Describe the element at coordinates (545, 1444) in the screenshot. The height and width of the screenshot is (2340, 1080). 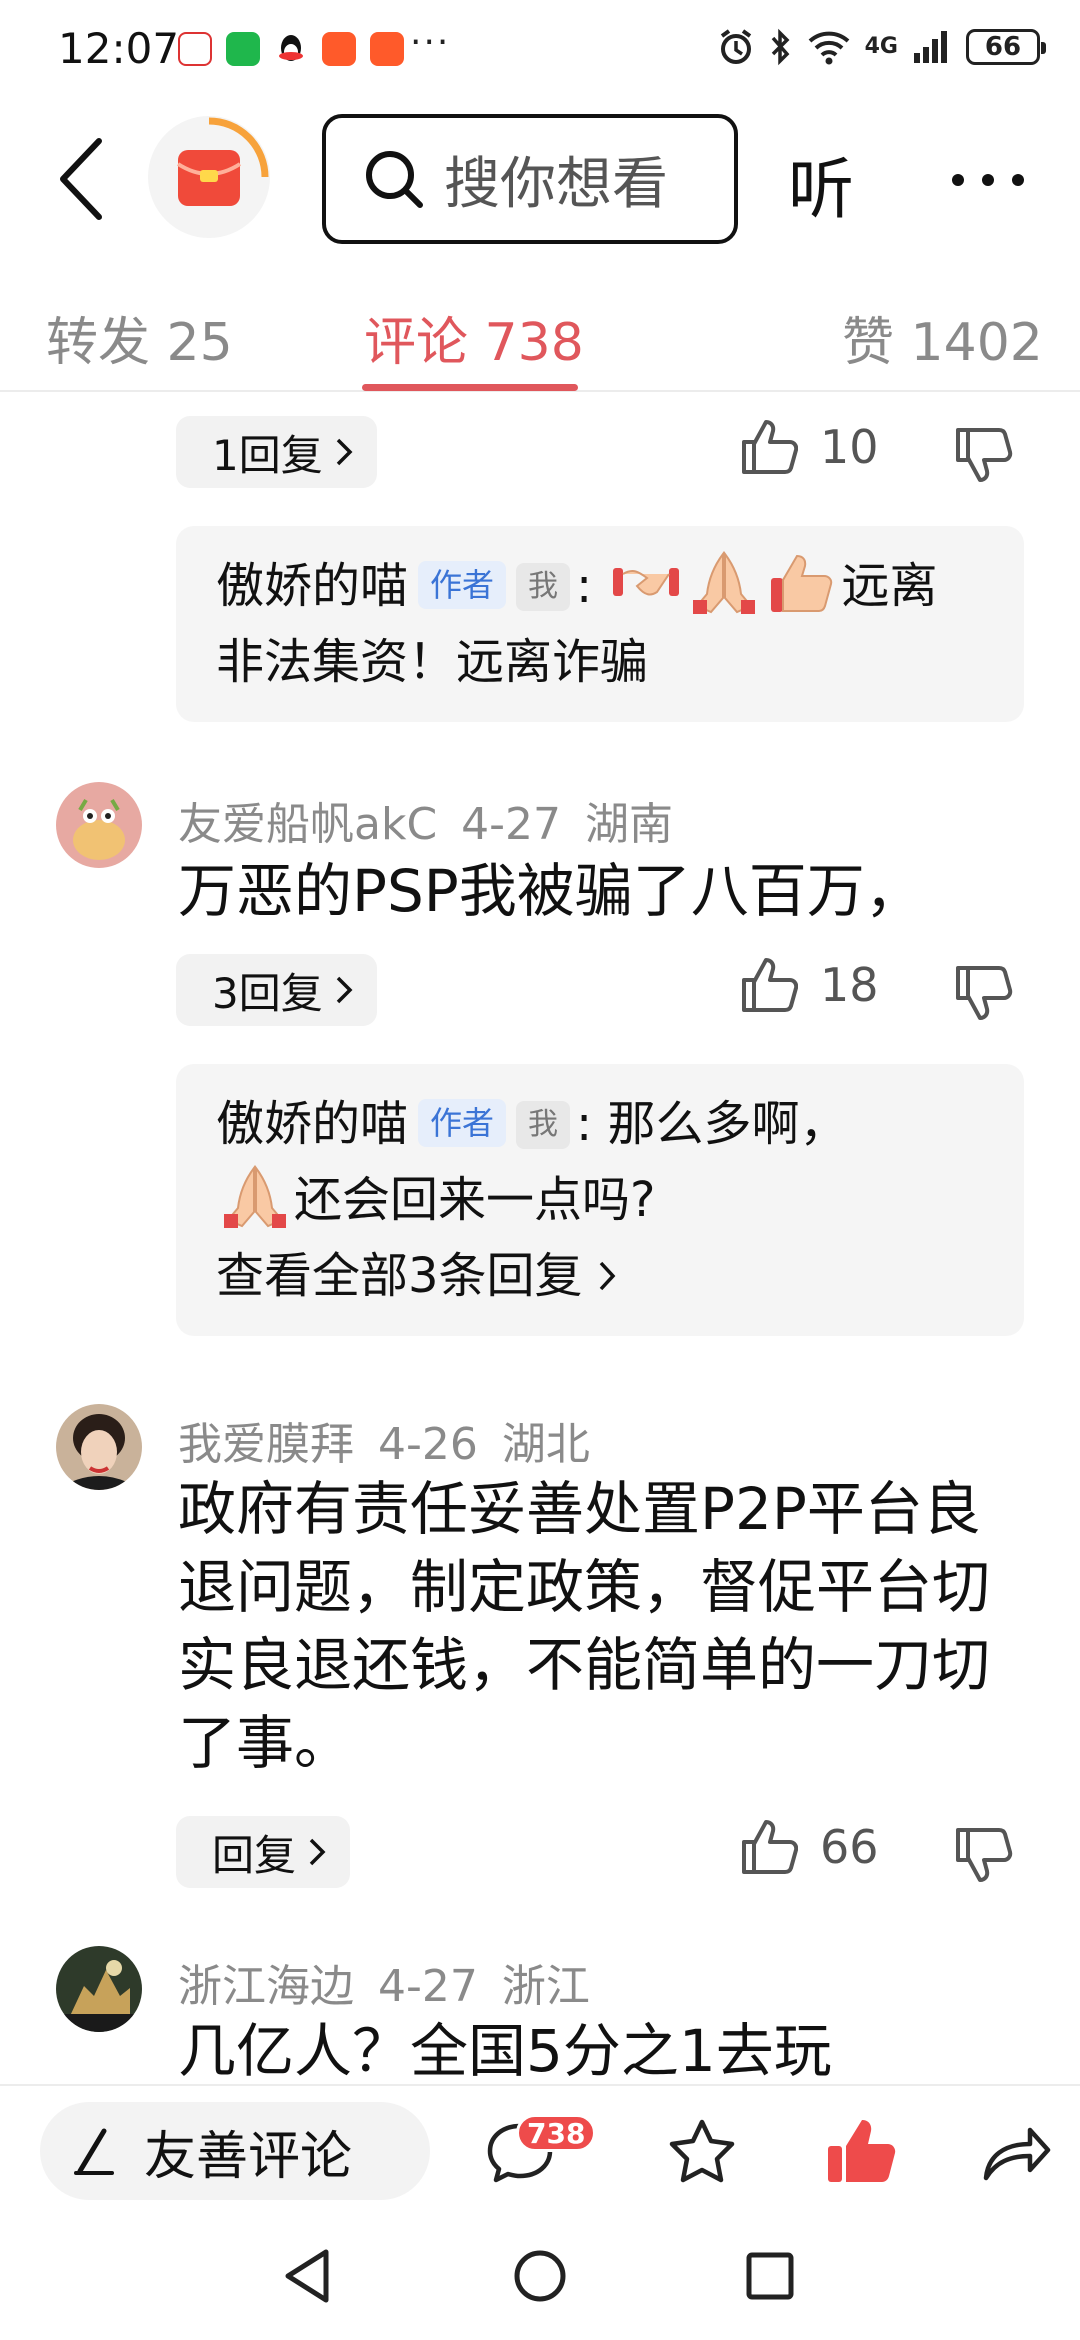
I see `comment-location: 湖北` at that location.